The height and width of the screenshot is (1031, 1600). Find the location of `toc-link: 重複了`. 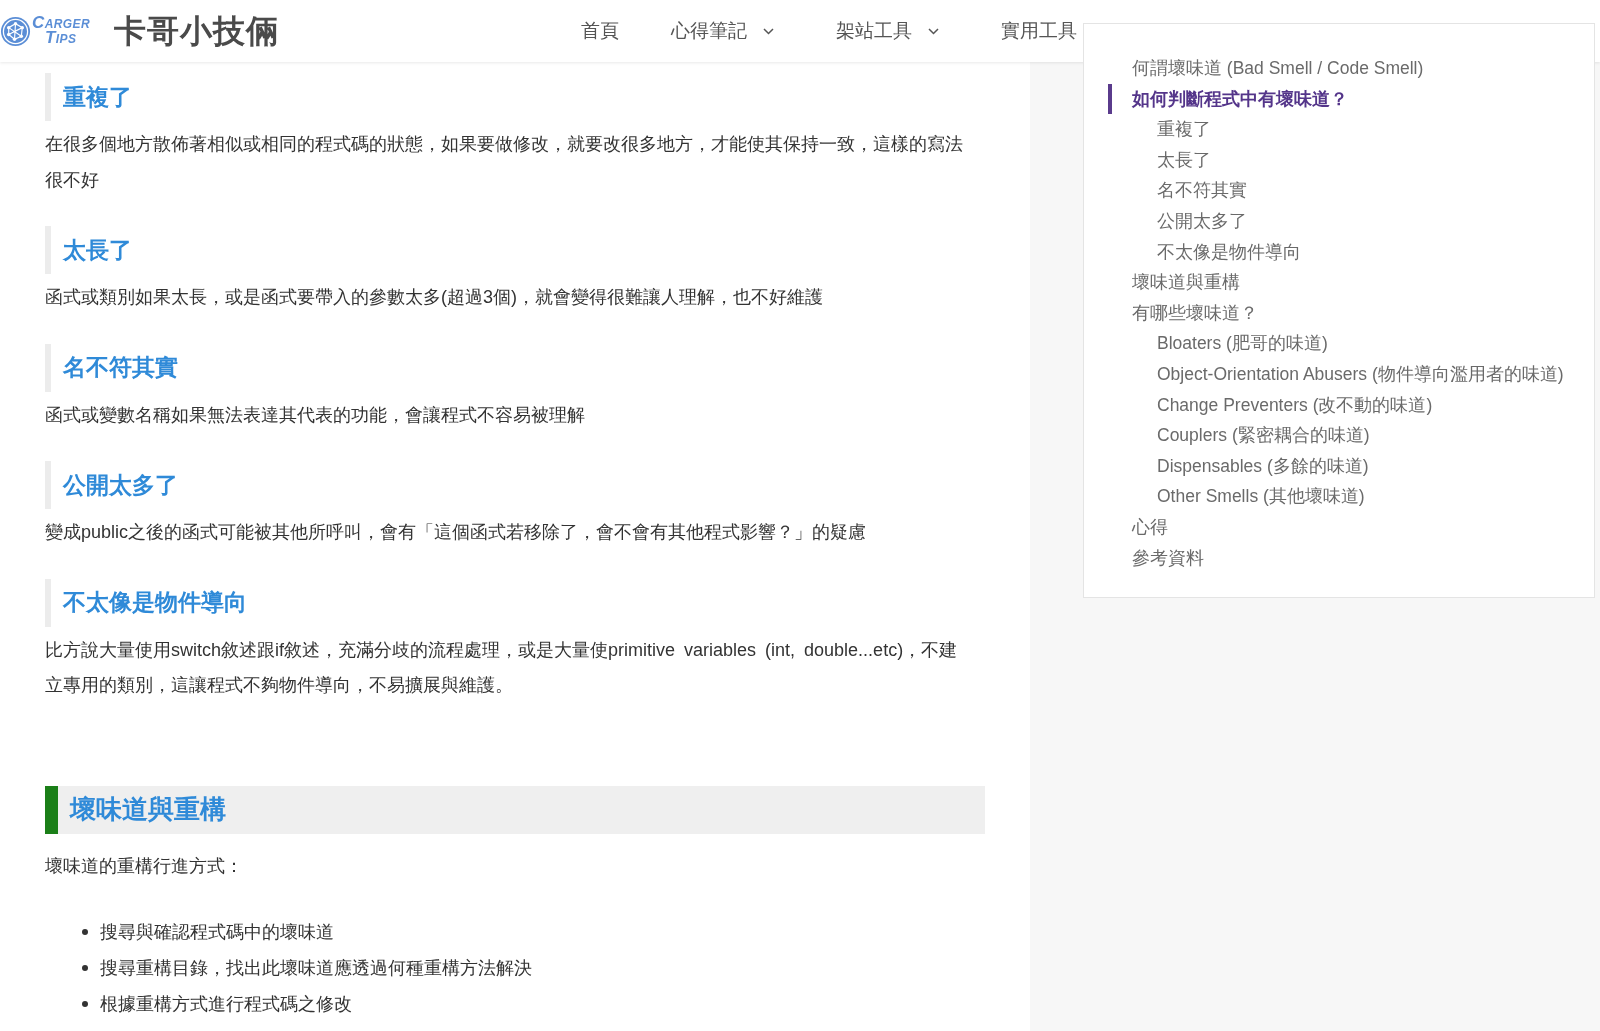

toc-link: 重複了 is located at coordinates (1172, 129).